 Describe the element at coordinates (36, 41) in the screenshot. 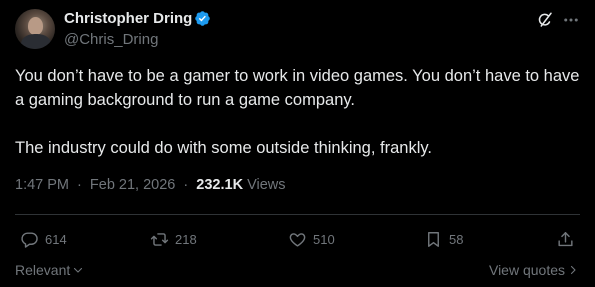

I see `avatar-body` at that location.